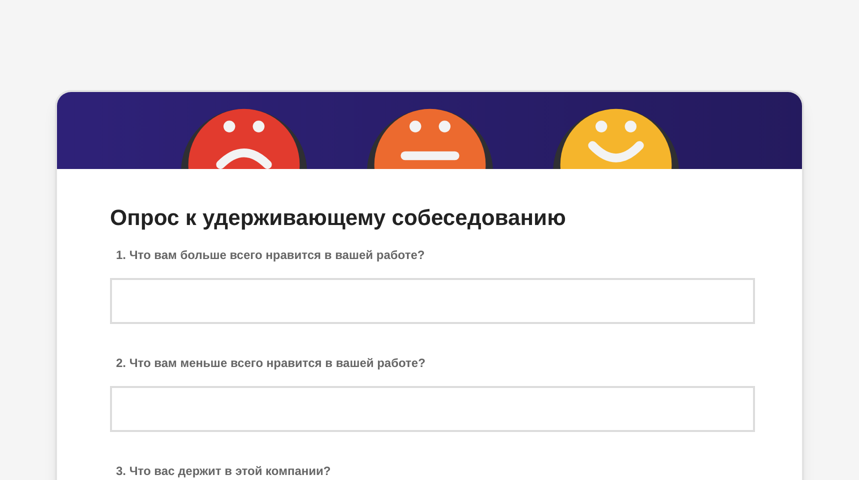 The height and width of the screenshot is (480, 859). Describe the element at coordinates (223, 471) in the screenshot. I see `question-label: 3. Что вас держит в этой компании?` at that location.